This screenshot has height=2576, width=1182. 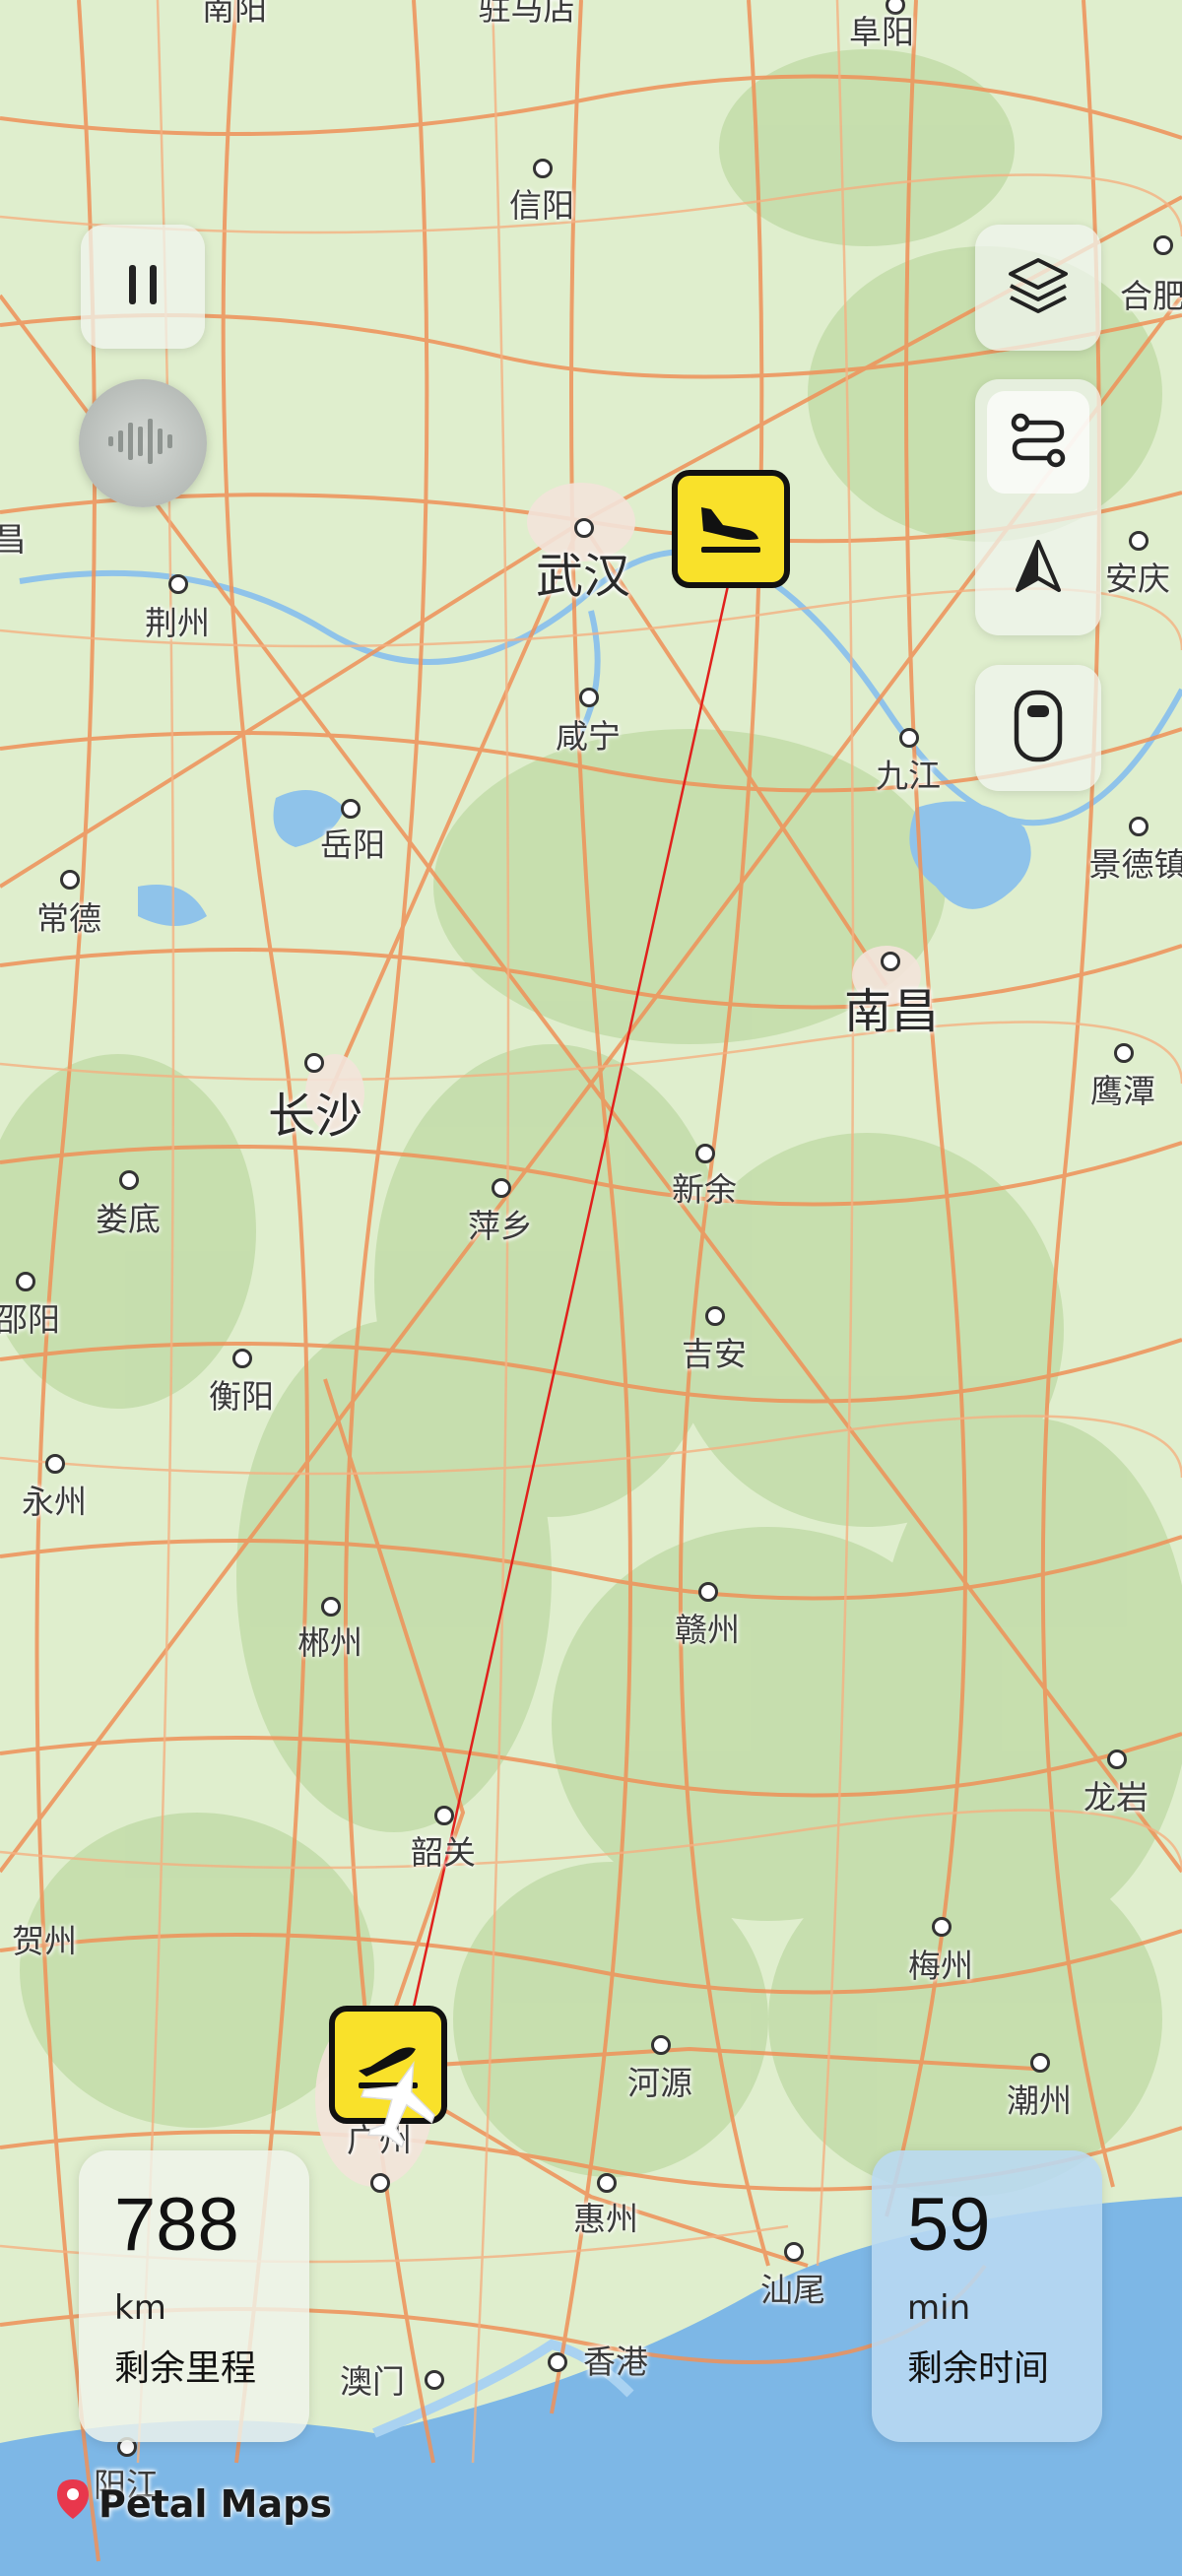 What do you see at coordinates (881, 32) in the screenshot?
I see `city-label: 阜阳` at bounding box center [881, 32].